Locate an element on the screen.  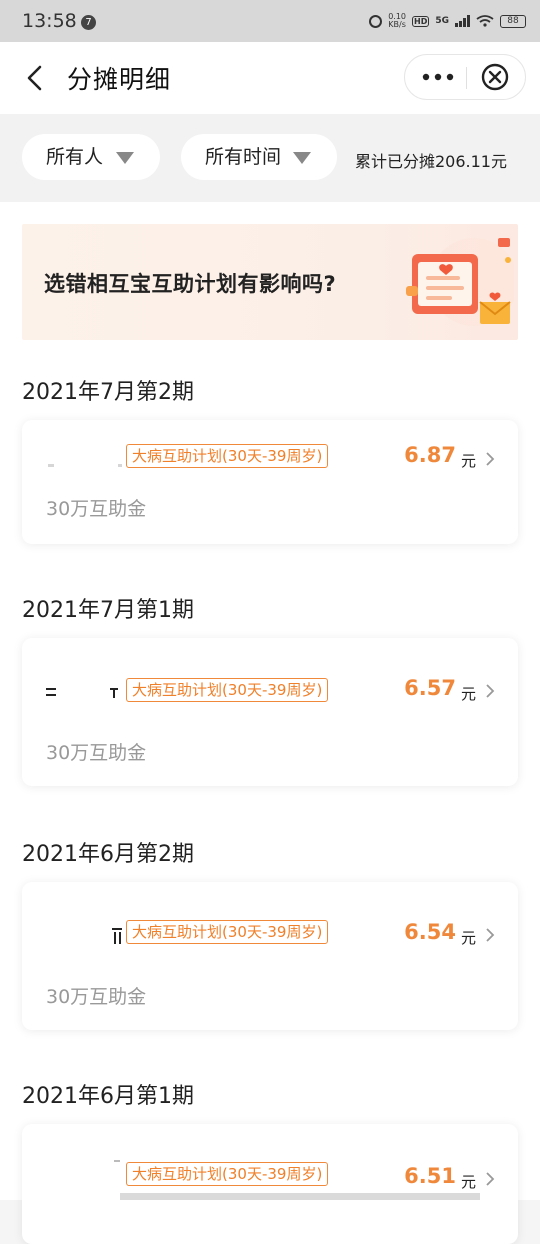
mini-program-capsule is located at coordinates (465, 77).